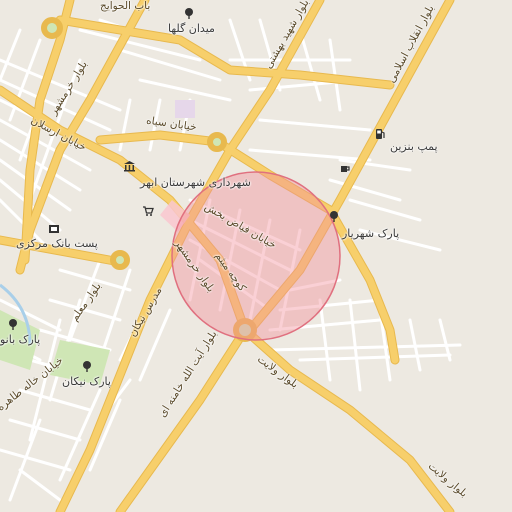 This screenshot has height=512, width=512. I want to click on place-label-park-shahriar: پارک شهریار, so click(371, 233).